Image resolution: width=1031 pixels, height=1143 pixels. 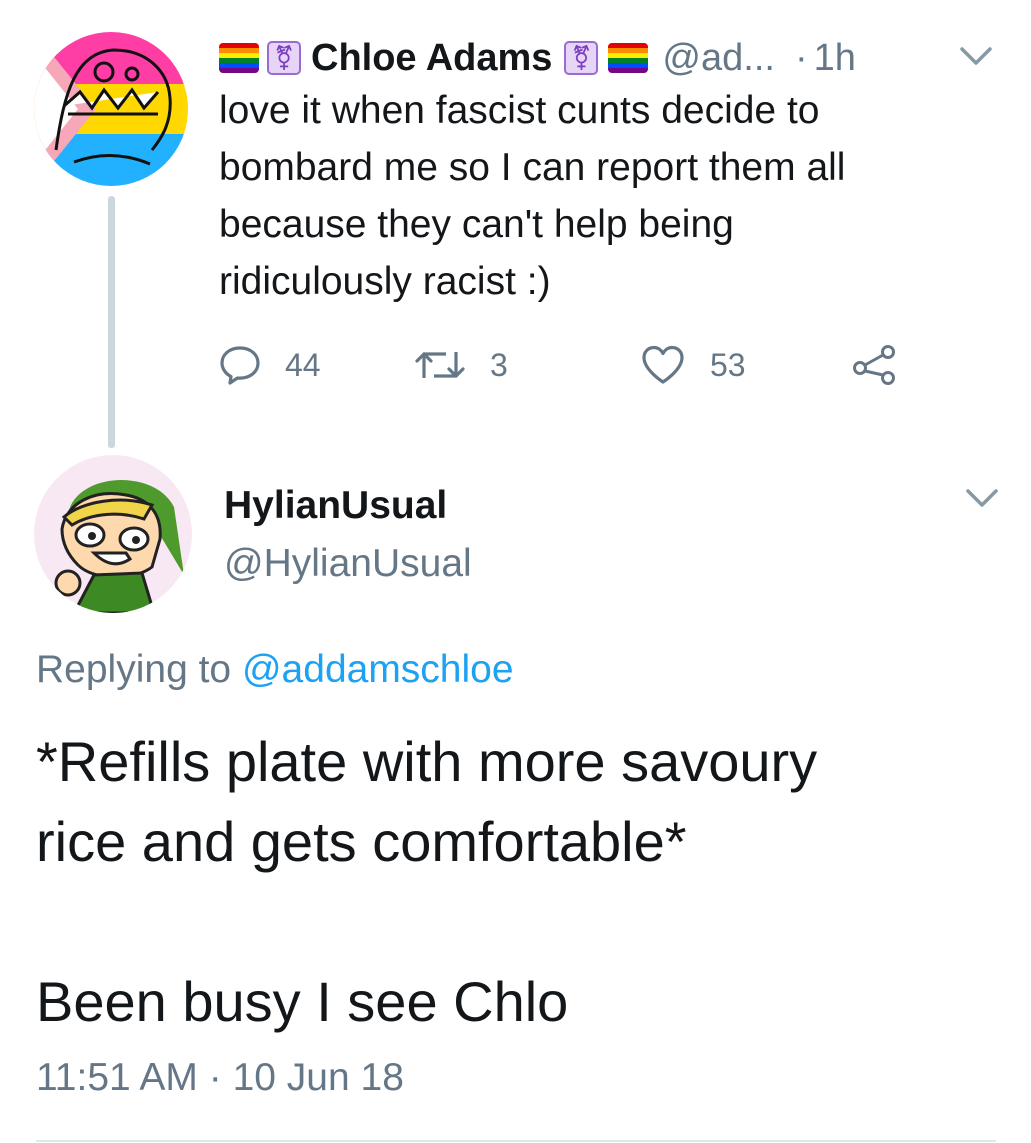 I want to click on hylian-avatar-image, so click(x=113, y=534).